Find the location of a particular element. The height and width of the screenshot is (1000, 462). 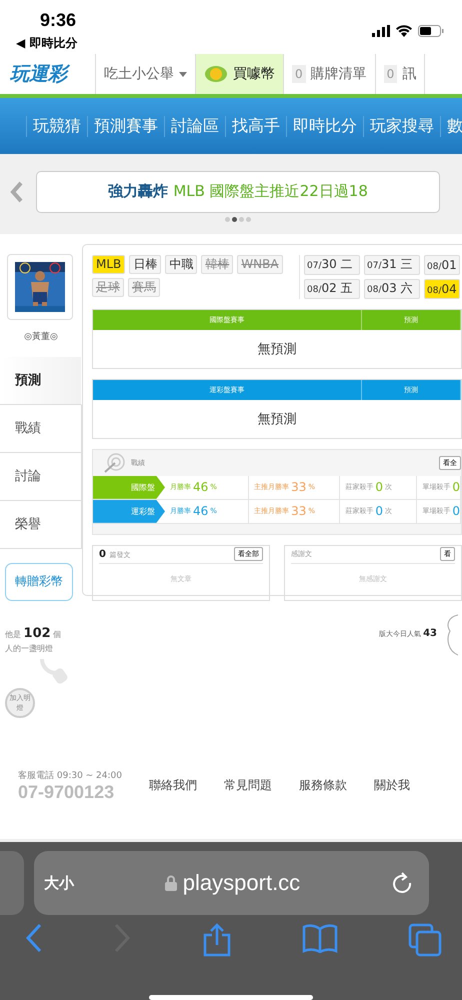

lock-icon is located at coordinates (170, 883).